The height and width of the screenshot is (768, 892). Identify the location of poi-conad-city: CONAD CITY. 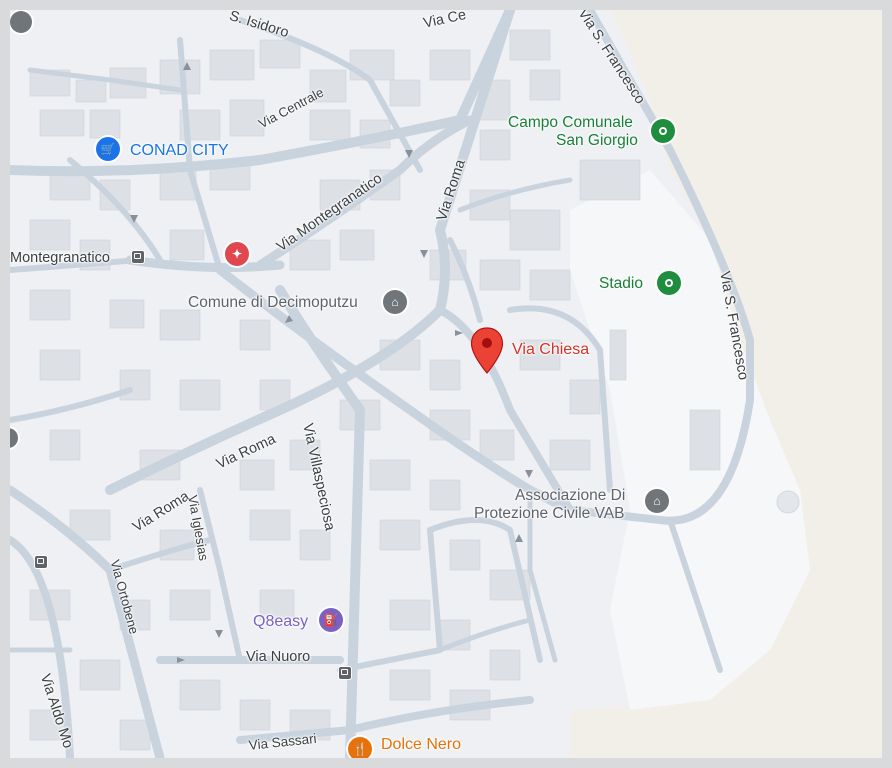
(179, 151).